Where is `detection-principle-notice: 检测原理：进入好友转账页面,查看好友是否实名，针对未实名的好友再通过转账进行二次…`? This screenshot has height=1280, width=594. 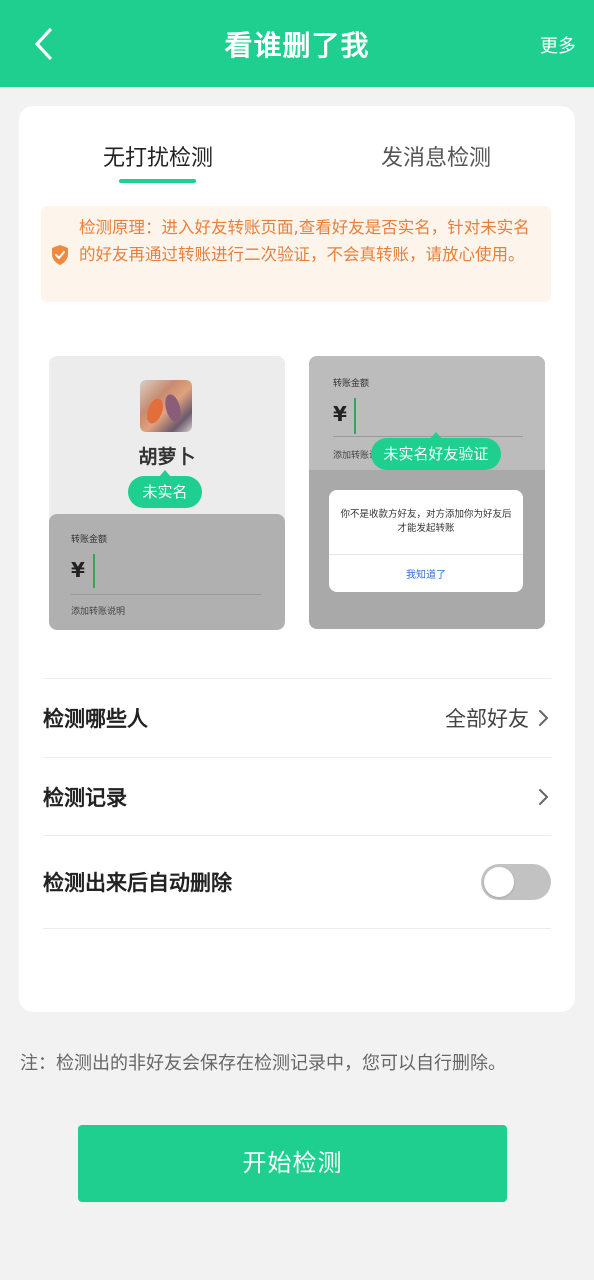
detection-principle-notice: 检测原理：进入好友转账页面,查看好友是否实名，针对未实名的好友再通过转账进行二次… is located at coordinates (296, 254).